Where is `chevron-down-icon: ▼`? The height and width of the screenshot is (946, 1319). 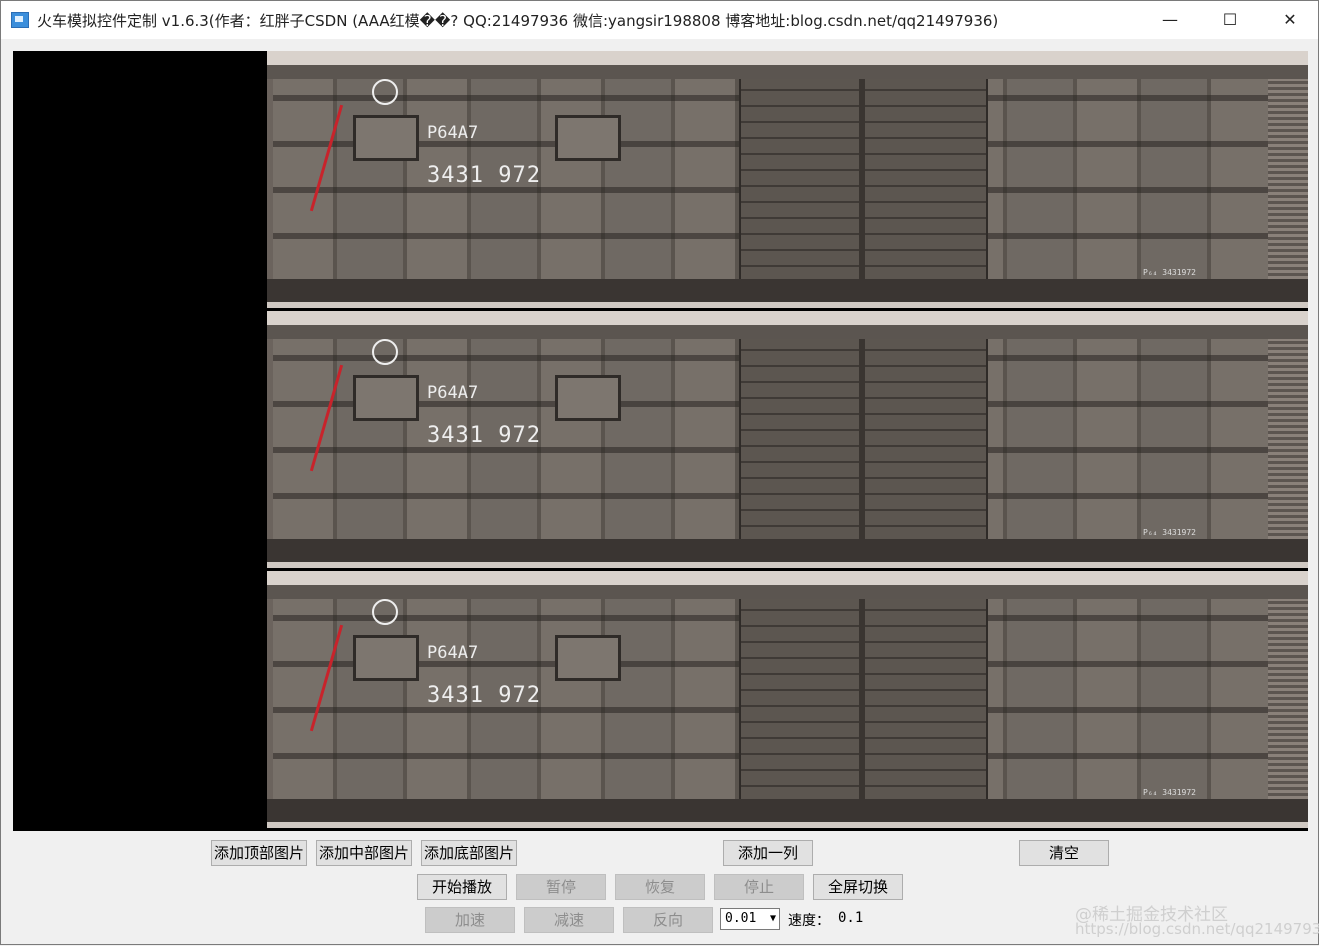
chevron-down-icon: ▼ is located at coordinates (772, 918).